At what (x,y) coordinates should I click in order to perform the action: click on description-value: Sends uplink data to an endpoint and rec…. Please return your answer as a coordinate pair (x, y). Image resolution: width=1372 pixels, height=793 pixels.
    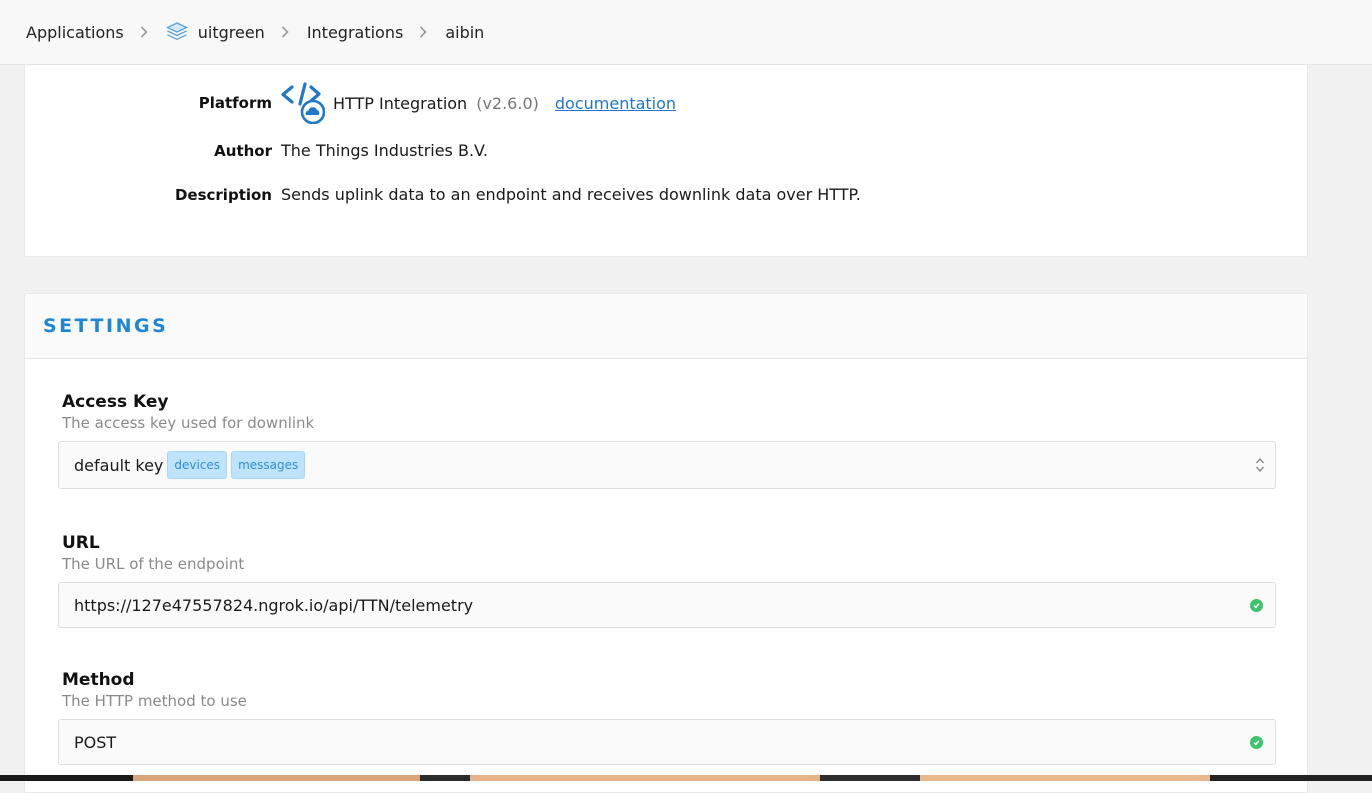
    Looking at the image, I should click on (571, 194).